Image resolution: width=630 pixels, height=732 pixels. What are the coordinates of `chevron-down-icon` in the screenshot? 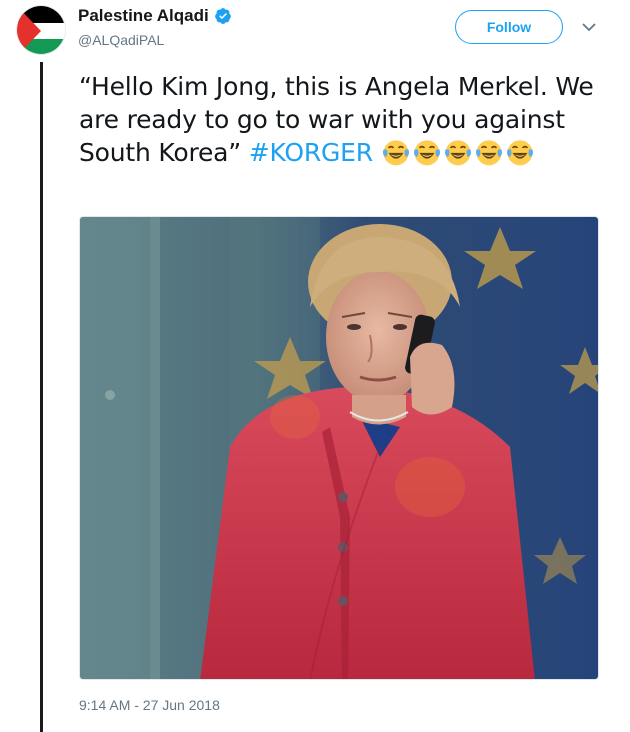 It's located at (589, 27).